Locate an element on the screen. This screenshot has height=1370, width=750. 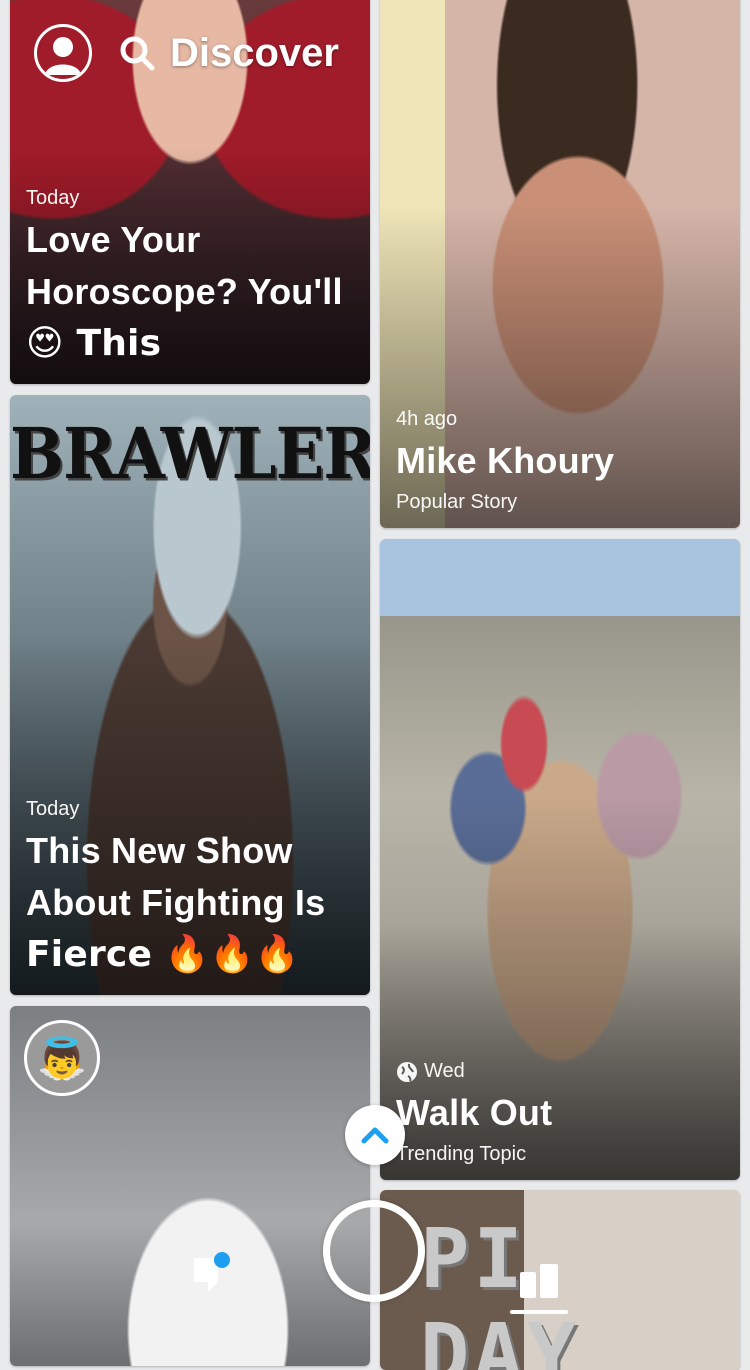
discover-header: Discover is located at coordinates (186, 53).